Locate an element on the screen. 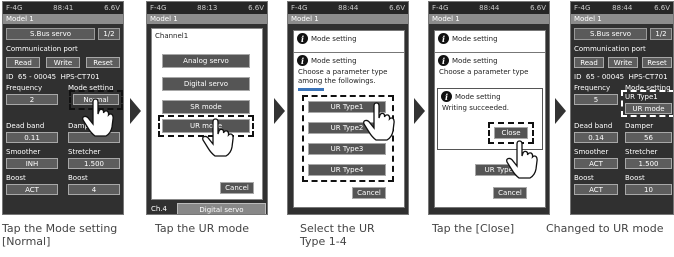  boost-value-2: 4 is located at coordinates (94, 189).